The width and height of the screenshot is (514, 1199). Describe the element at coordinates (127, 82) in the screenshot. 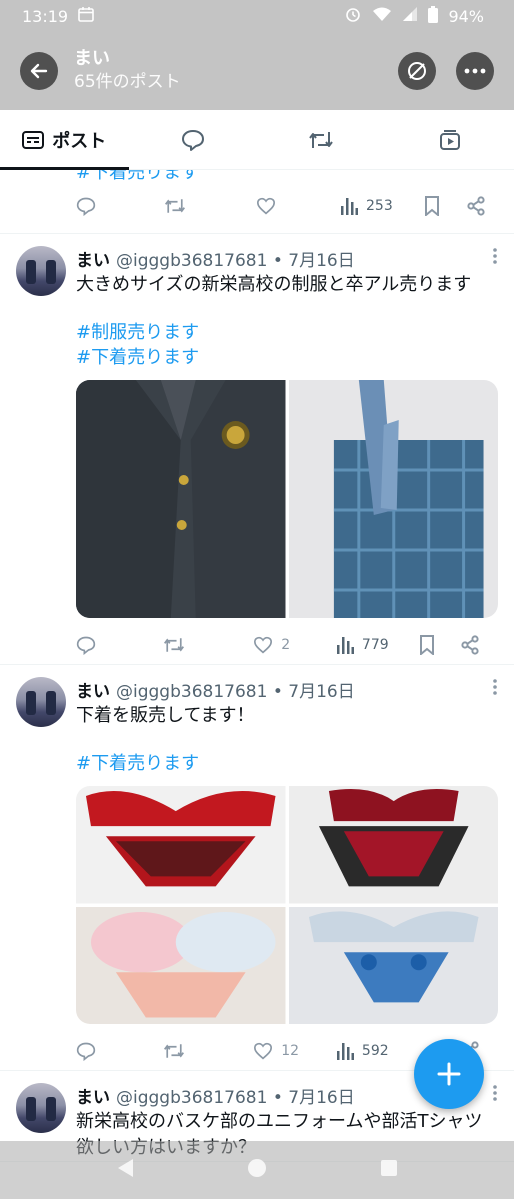

I see `post-count: 65件のポスト` at that location.